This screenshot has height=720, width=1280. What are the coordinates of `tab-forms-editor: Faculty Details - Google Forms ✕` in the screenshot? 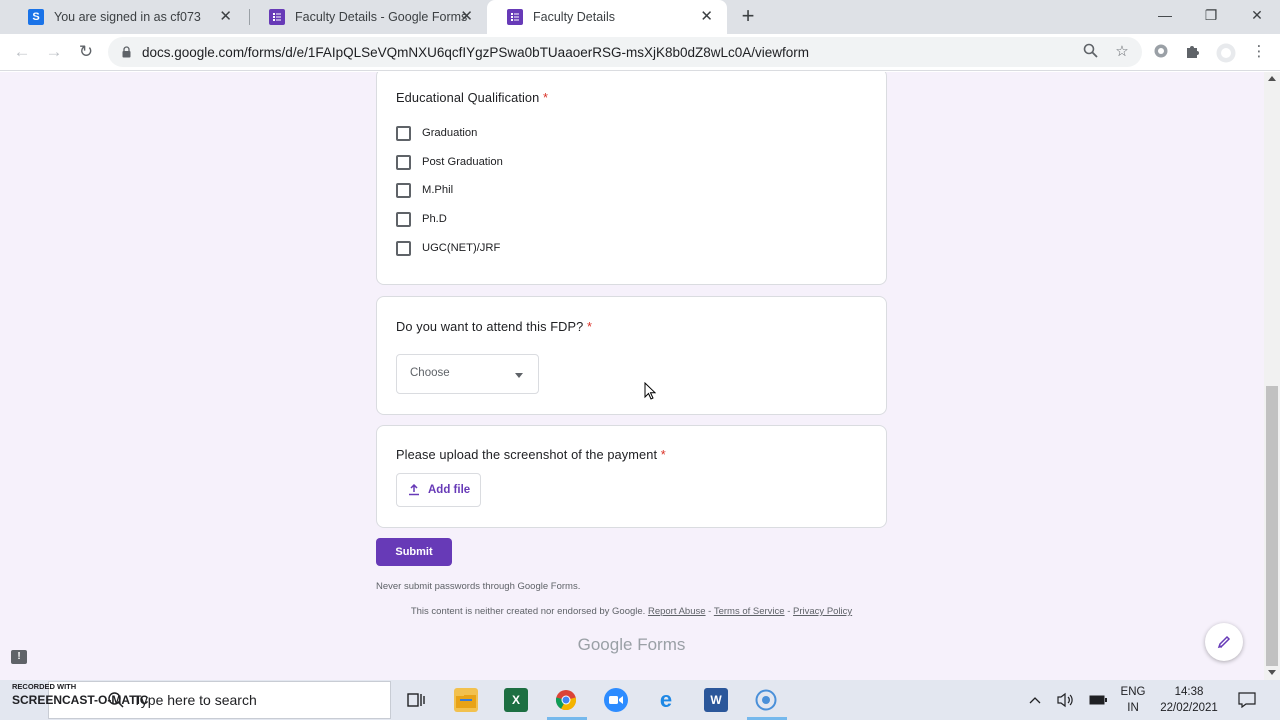 It's located at (368, 17).